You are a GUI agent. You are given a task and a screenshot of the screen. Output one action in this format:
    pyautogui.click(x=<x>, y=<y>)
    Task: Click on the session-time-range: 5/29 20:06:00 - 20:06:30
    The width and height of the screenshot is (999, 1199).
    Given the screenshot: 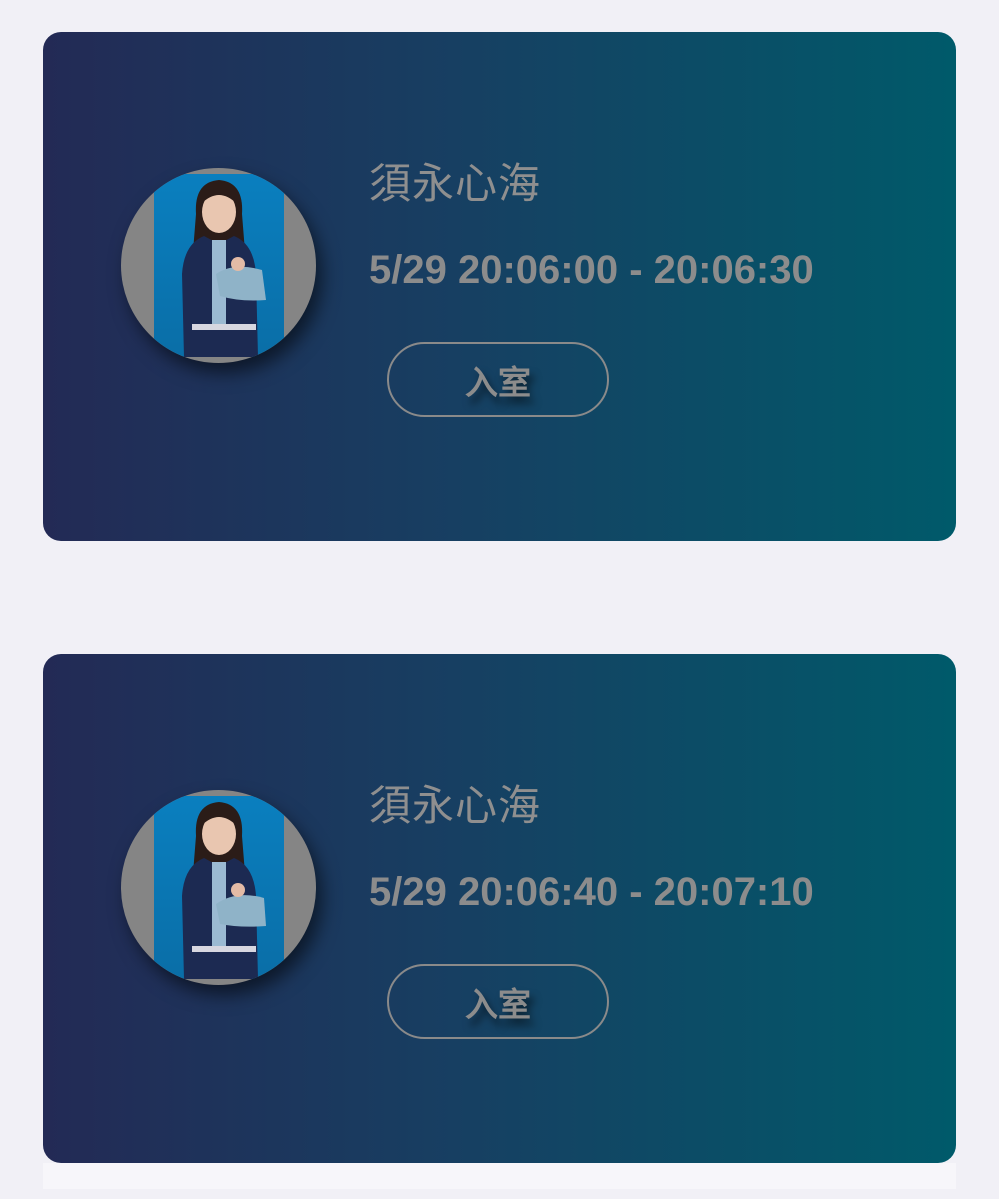 What is the action you would take?
    pyautogui.click(x=591, y=270)
    